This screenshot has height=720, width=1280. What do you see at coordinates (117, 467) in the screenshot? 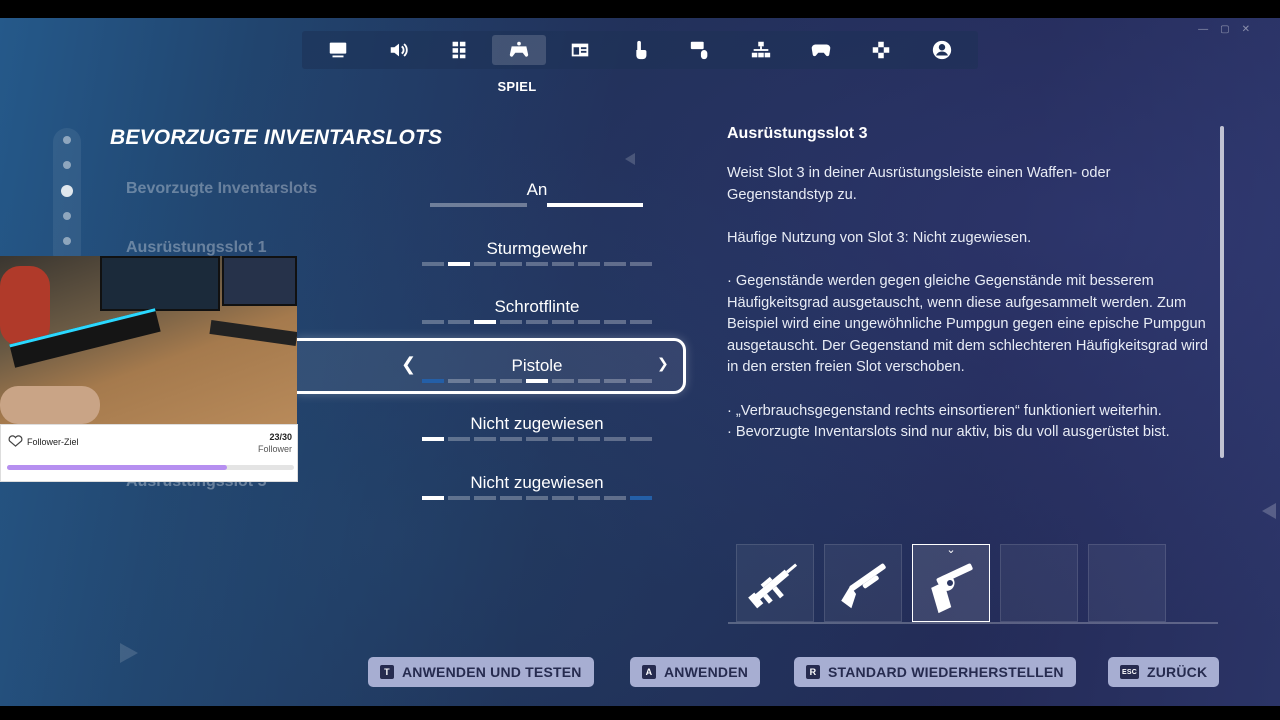
I see `follower-progress-fill` at bounding box center [117, 467].